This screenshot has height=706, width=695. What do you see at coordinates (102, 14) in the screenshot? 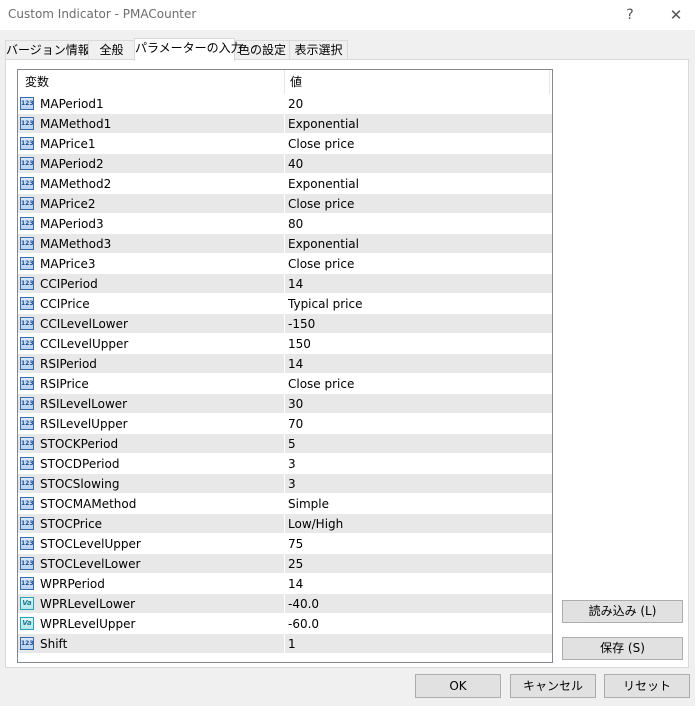
I see `window-title: Custom Indicator - PMACounter` at bounding box center [102, 14].